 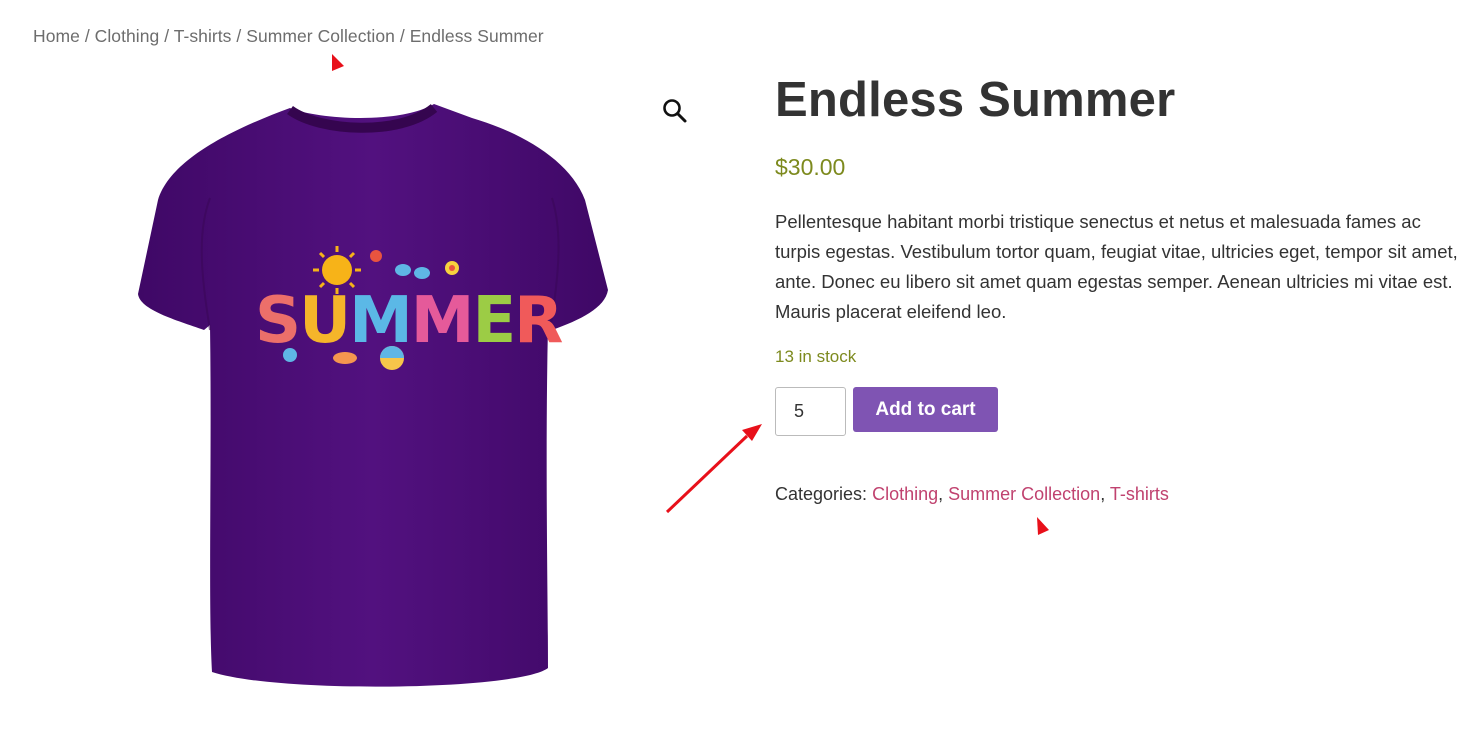 I want to click on breadcrumb-t-shirts: T-shirts, so click(x=203, y=36).